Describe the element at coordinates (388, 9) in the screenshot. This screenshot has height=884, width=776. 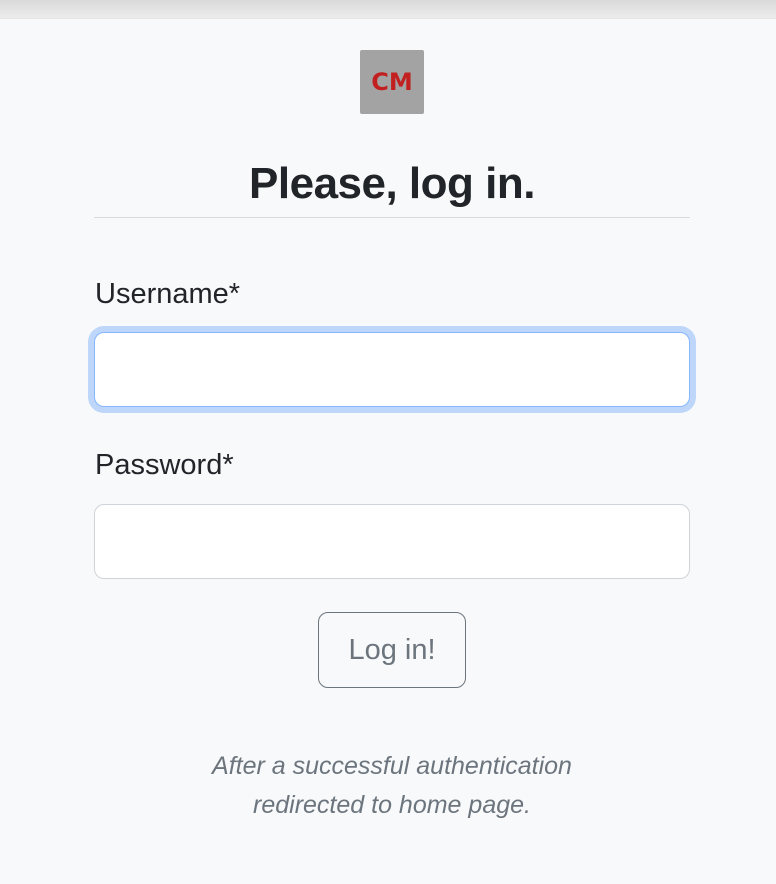
I see `browser-top-strip` at that location.